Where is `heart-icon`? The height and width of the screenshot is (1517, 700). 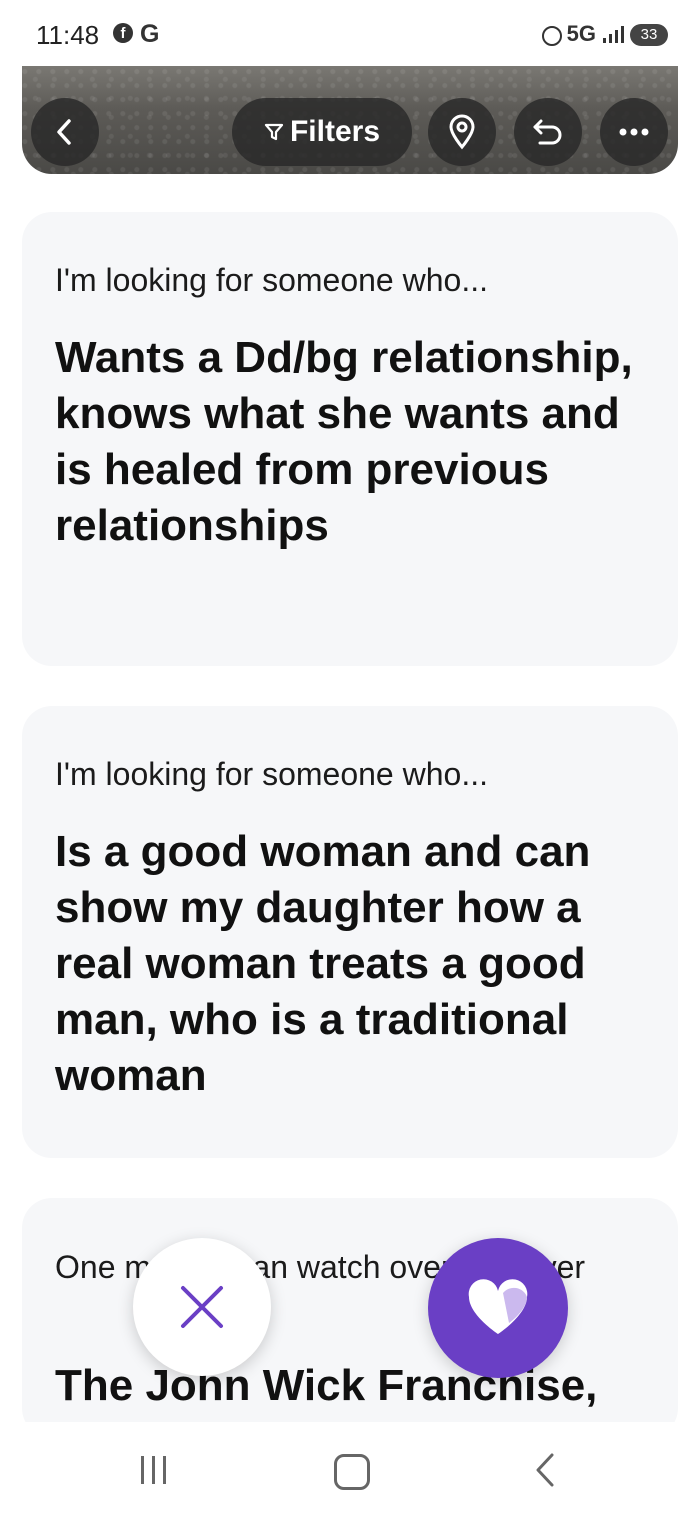 heart-icon is located at coordinates (498, 1306).